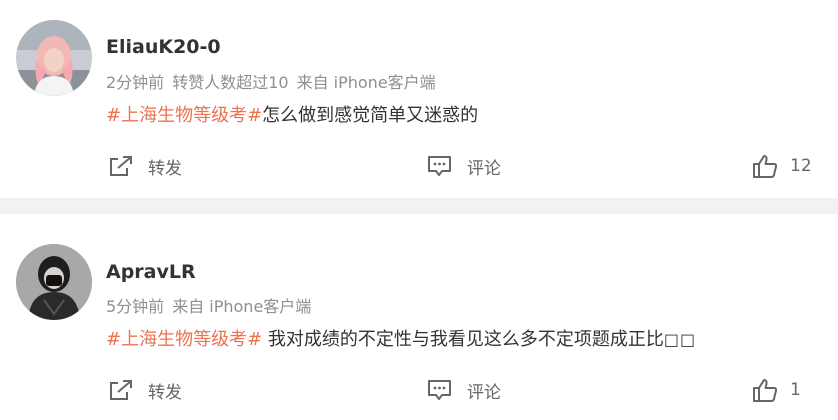 The image size is (838, 420). I want to click on post-time: 5分钟前, so click(135, 306).